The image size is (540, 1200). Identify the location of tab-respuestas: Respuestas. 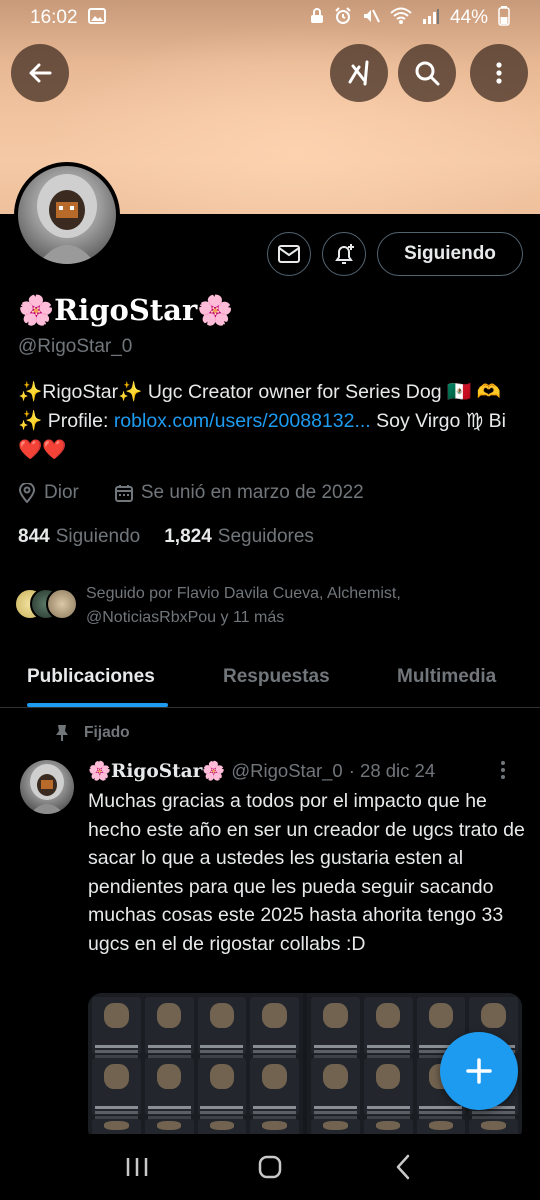
(276, 677).